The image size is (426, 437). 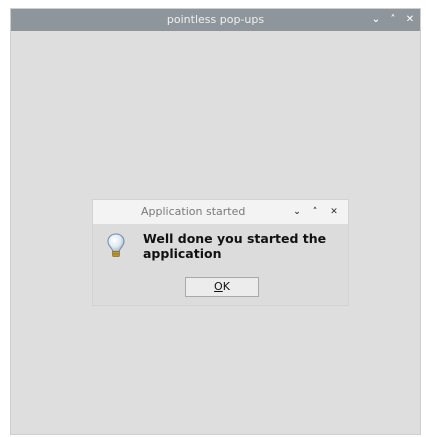 What do you see at coordinates (393, 20) in the screenshot?
I see `maximize-icon: ˄` at bounding box center [393, 20].